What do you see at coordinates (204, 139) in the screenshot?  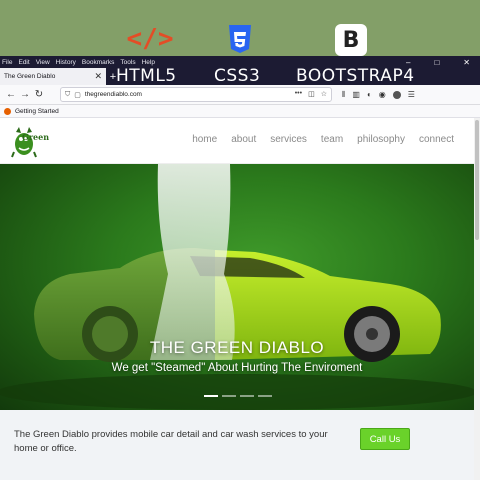 I see `nav-home: home` at bounding box center [204, 139].